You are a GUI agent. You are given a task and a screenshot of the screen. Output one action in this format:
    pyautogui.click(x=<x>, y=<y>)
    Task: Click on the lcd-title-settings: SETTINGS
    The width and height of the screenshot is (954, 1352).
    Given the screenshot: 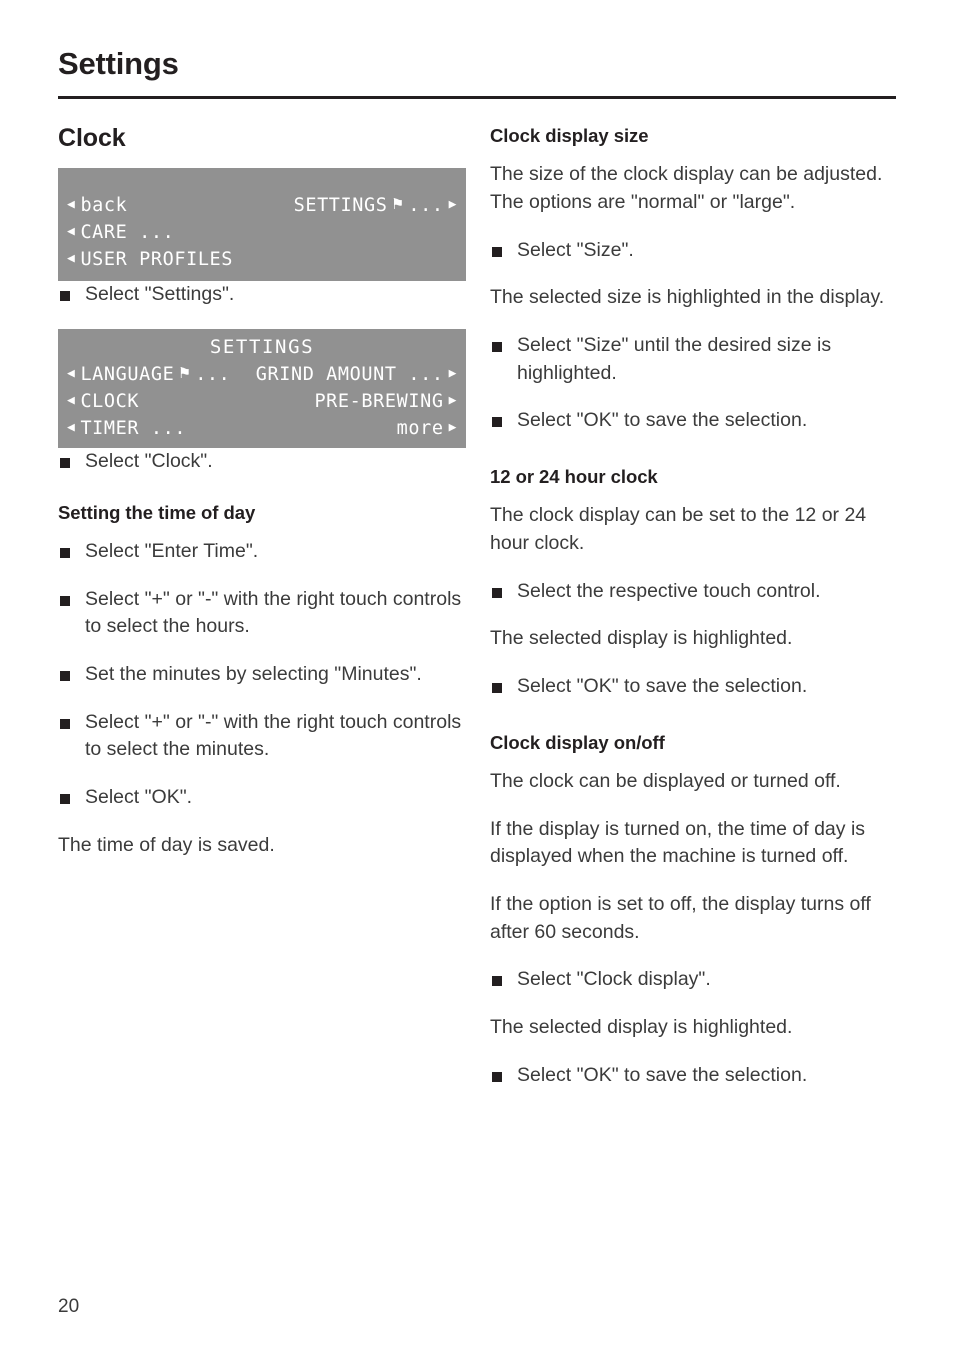 What is the action you would take?
    pyautogui.click(x=262, y=347)
    